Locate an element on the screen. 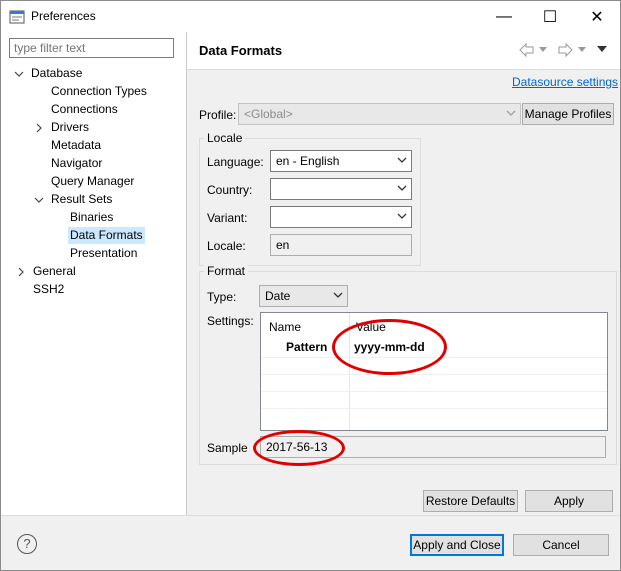  settings-table: Name Value Pattern yyyy-mm-dd is located at coordinates (434, 371).